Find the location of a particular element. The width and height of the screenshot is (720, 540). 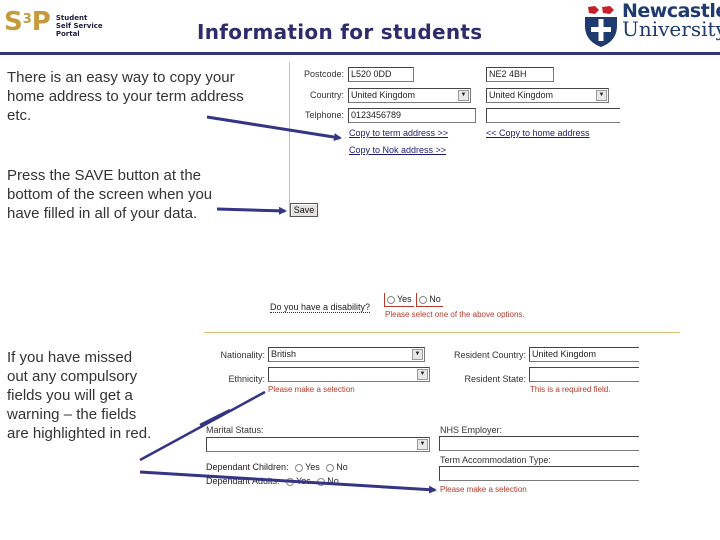

nhs-employer-input is located at coordinates (539, 443).